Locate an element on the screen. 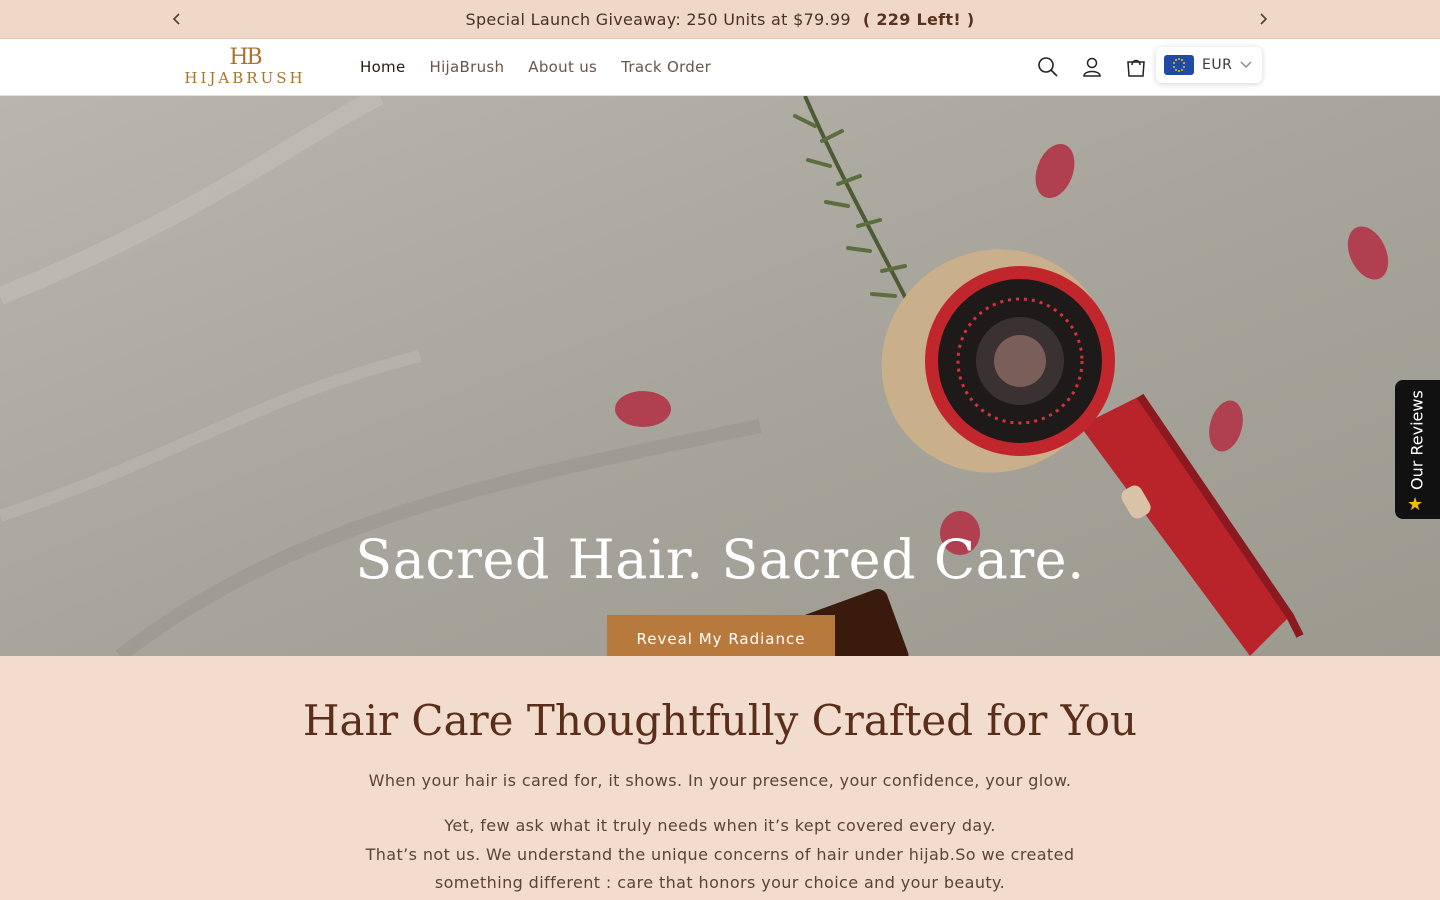  chevron-down-icon is located at coordinates (1246, 64).